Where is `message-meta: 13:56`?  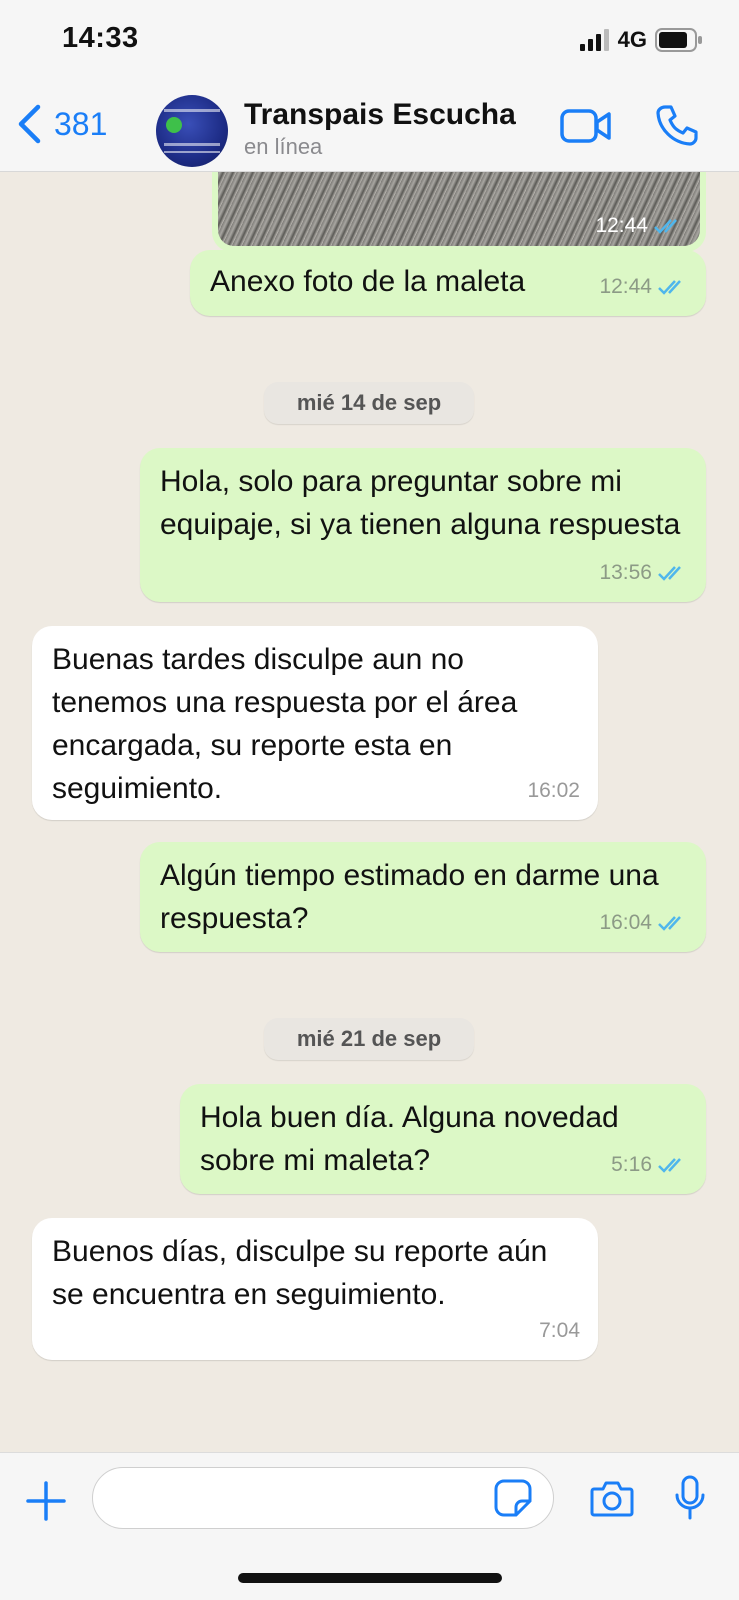
message-meta: 13:56 is located at coordinates (643, 572).